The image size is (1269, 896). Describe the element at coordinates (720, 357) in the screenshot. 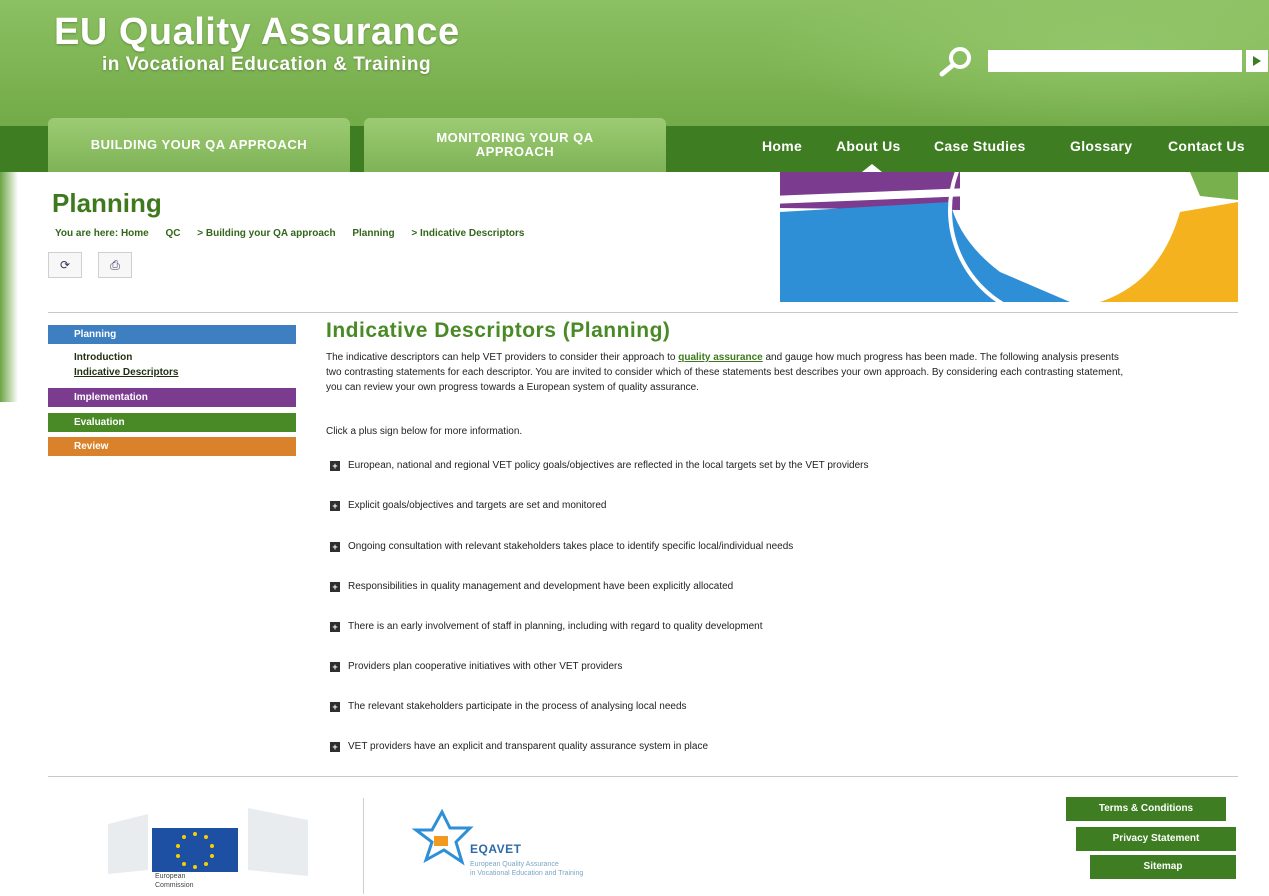

I see `quality-assurance-link: quality assurance` at that location.